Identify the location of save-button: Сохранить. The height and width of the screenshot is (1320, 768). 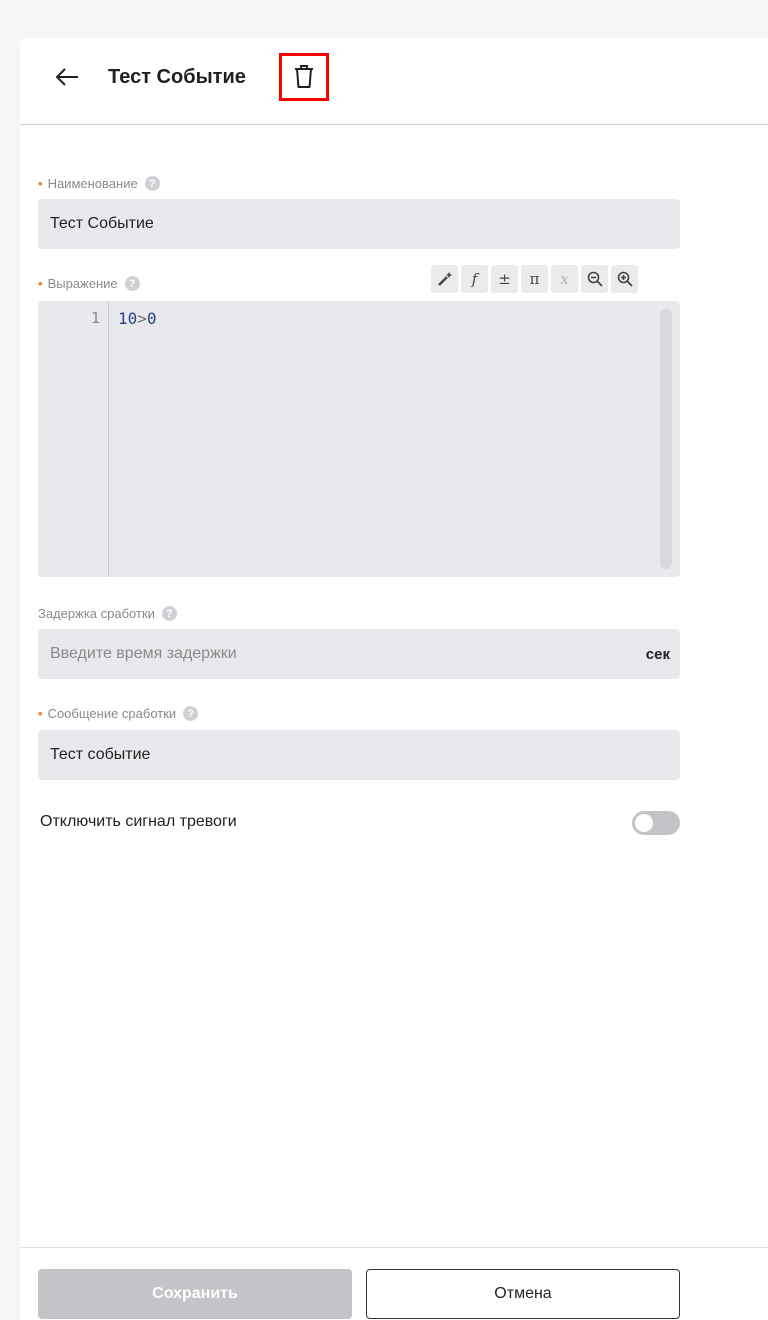
(195, 1294).